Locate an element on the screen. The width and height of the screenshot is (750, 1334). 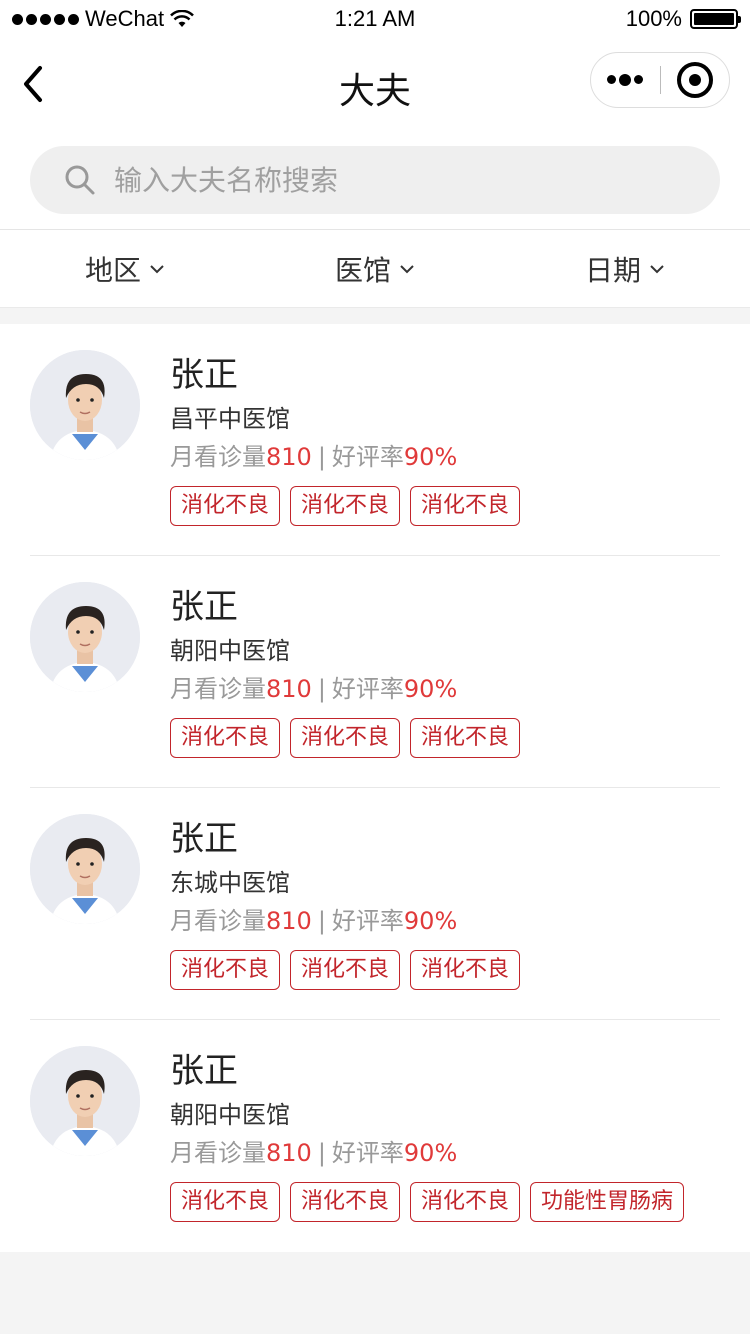
doctor-info: 张正 朝阳中医馆 月看诊量810 | 好评率90% 消化不良 消化不良 消化不良 功能性胃肠病 is located at coordinates (445, 1135).